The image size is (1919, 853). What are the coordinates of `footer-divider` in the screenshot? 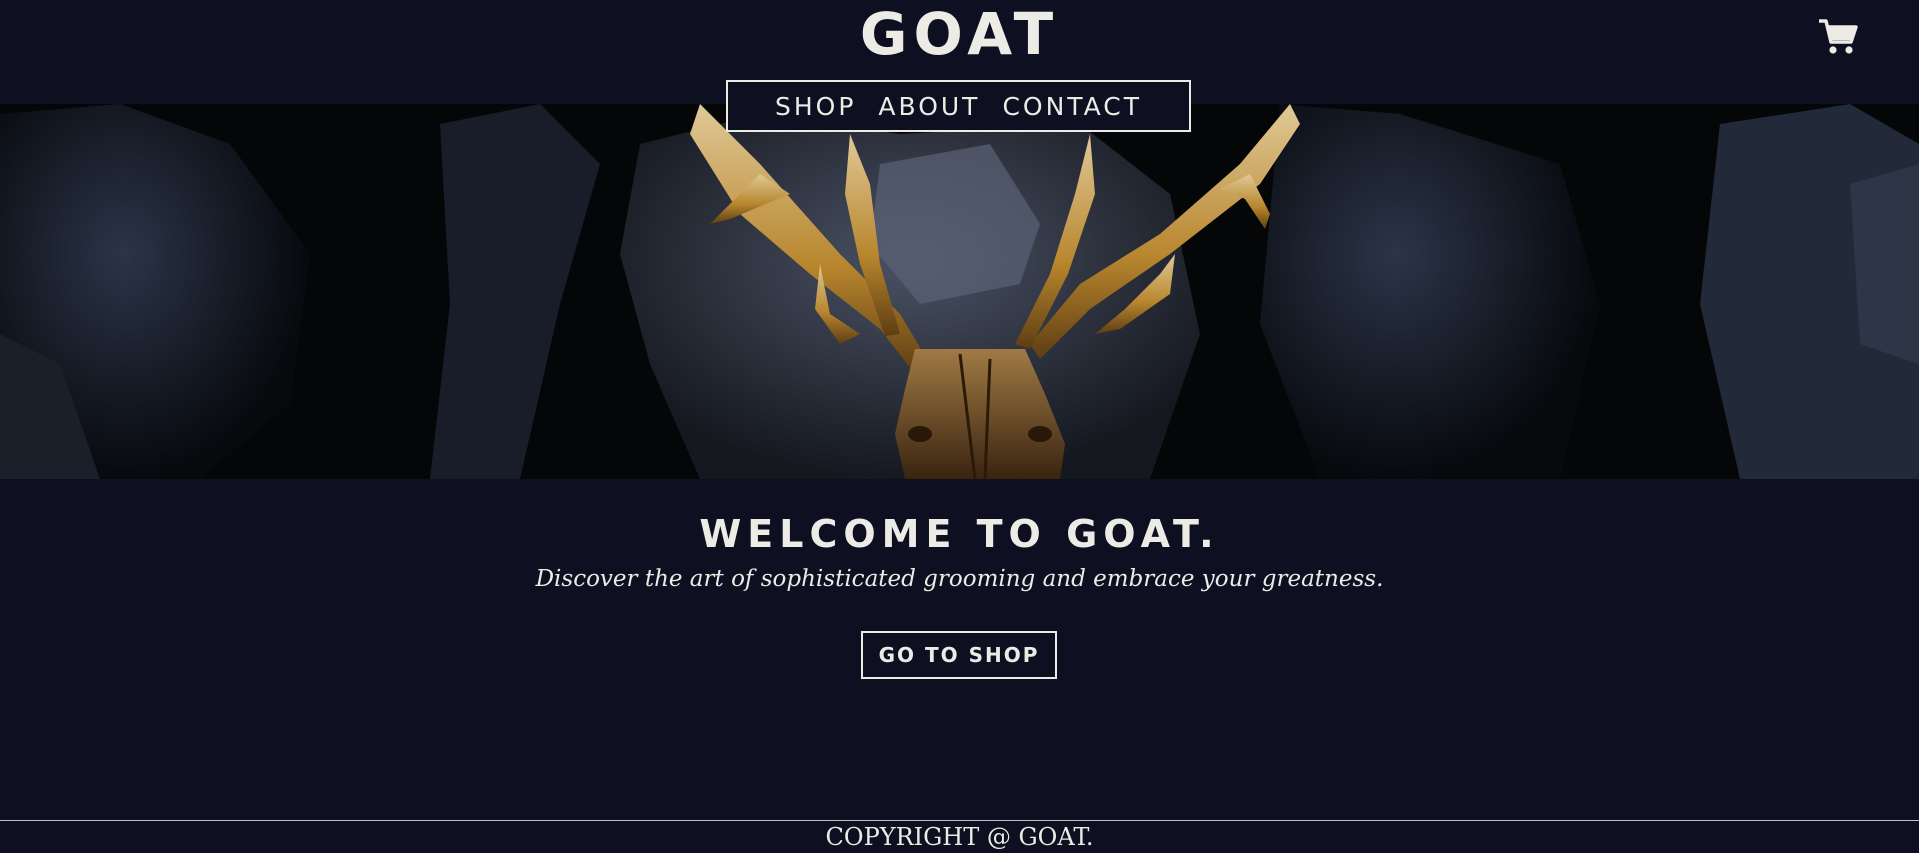 It's located at (959, 820).